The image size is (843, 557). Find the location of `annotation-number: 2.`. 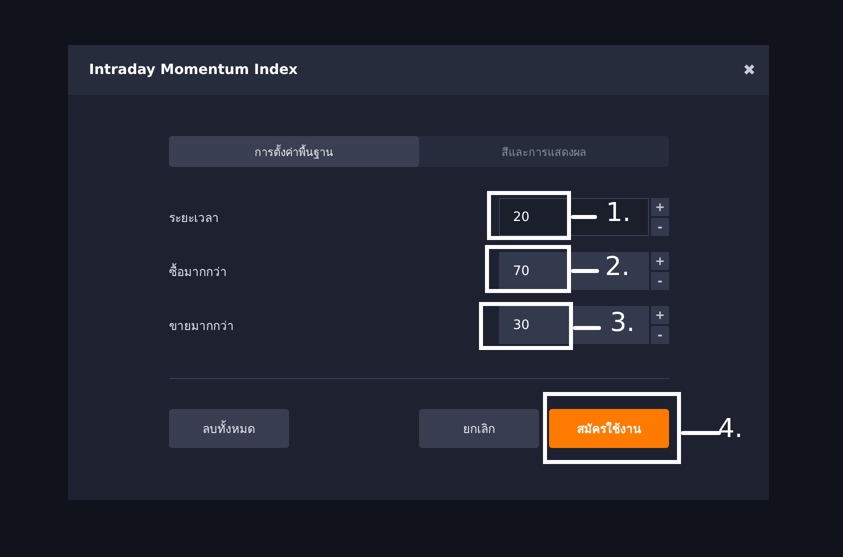

annotation-number: 2. is located at coordinates (617, 267).